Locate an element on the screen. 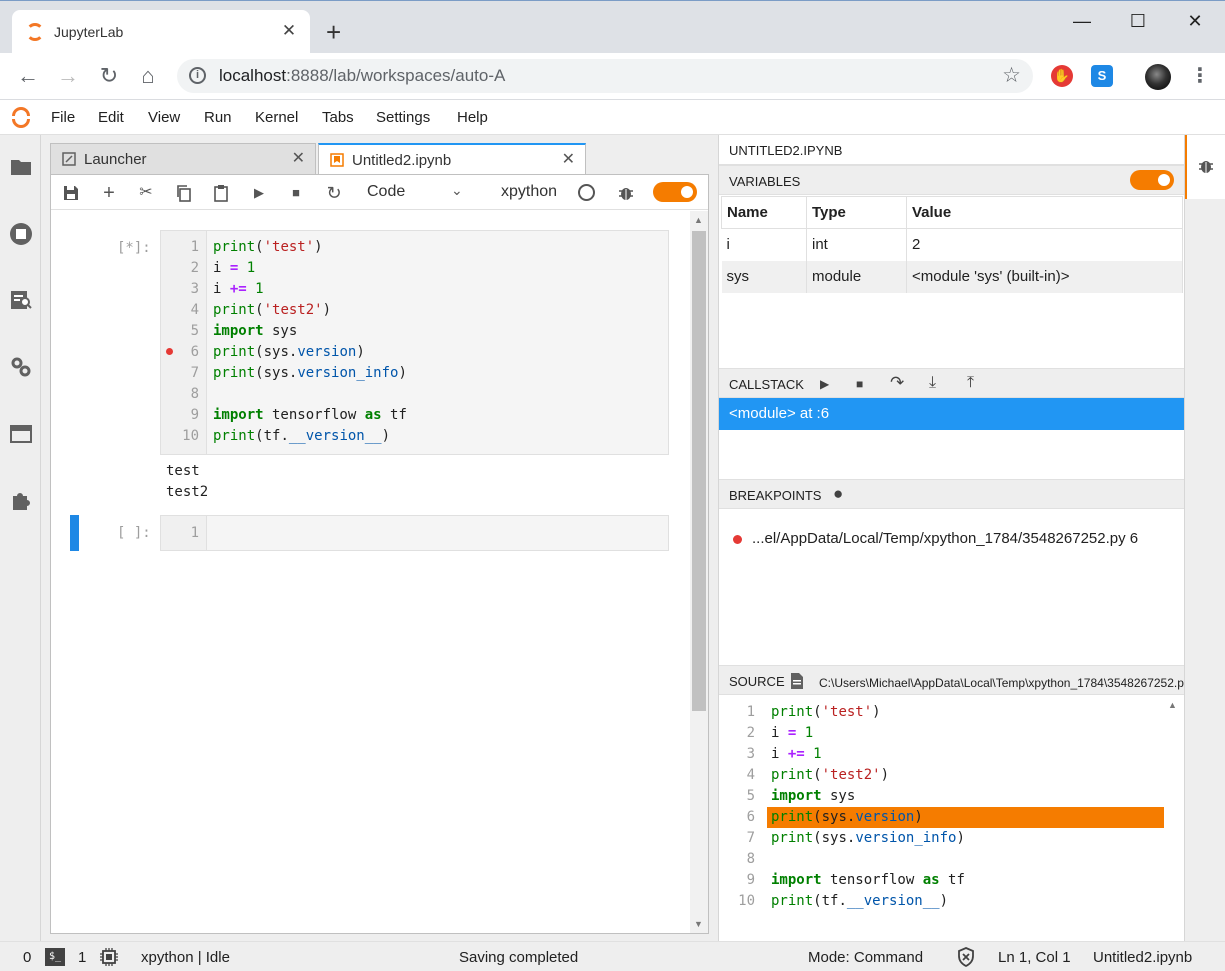 The image size is (1225, 971). tab-launcher: Launcher ✕ is located at coordinates (183, 159).